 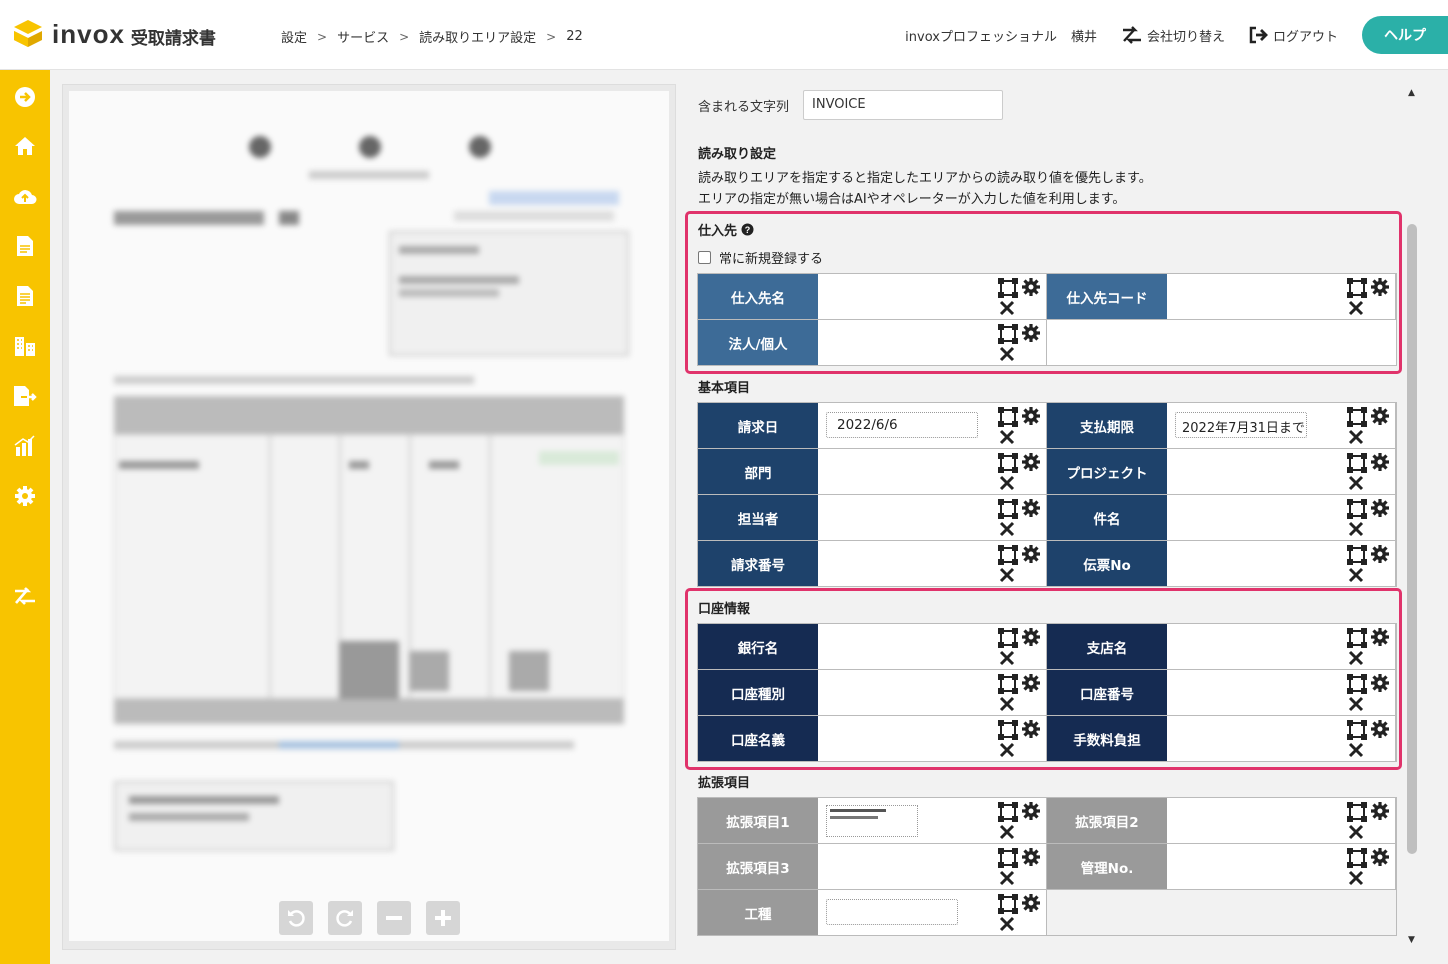 What do you see at coordinates (25, 97) in the screenshot?
I see `arrow-right-circle-icon` at bounding box center [25, 97].